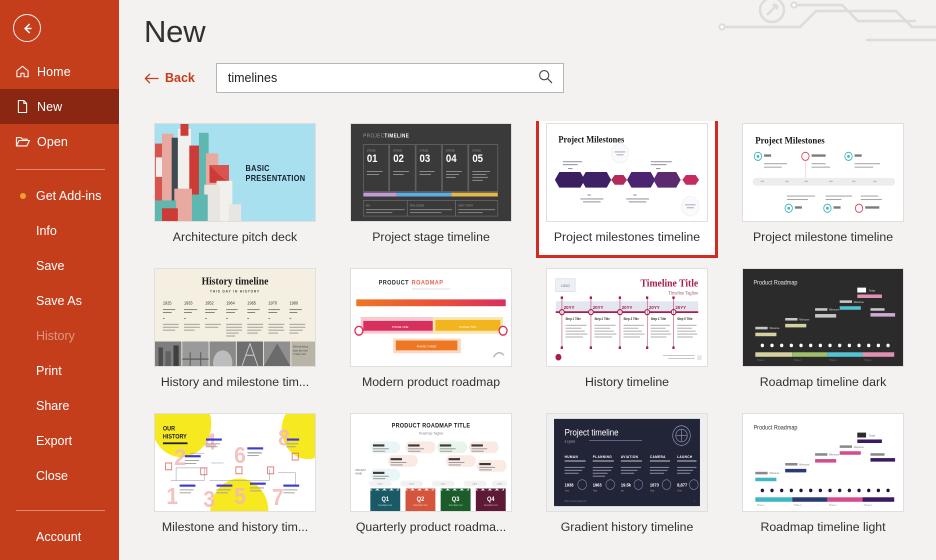 This screenshot has width=936, height=560. I want to click on svg-text: CAMERA, so click(658, 457).